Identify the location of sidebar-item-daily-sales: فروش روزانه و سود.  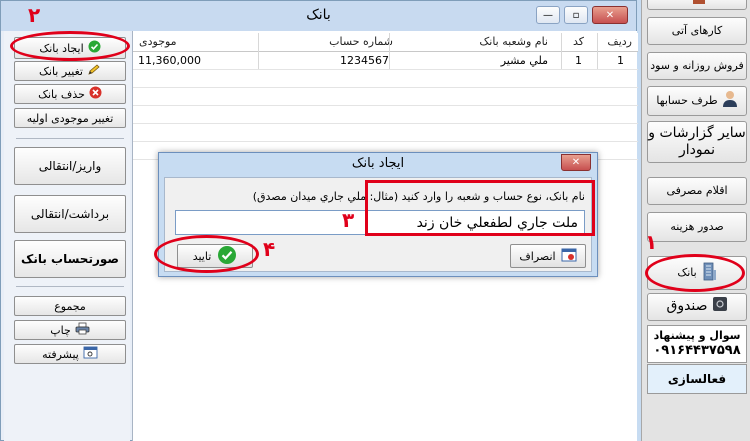
(697, 66).